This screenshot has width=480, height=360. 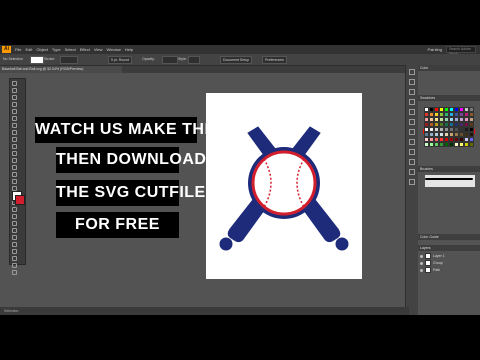 I want to click on selection-status: No Selection, so click(x=13, y=59).